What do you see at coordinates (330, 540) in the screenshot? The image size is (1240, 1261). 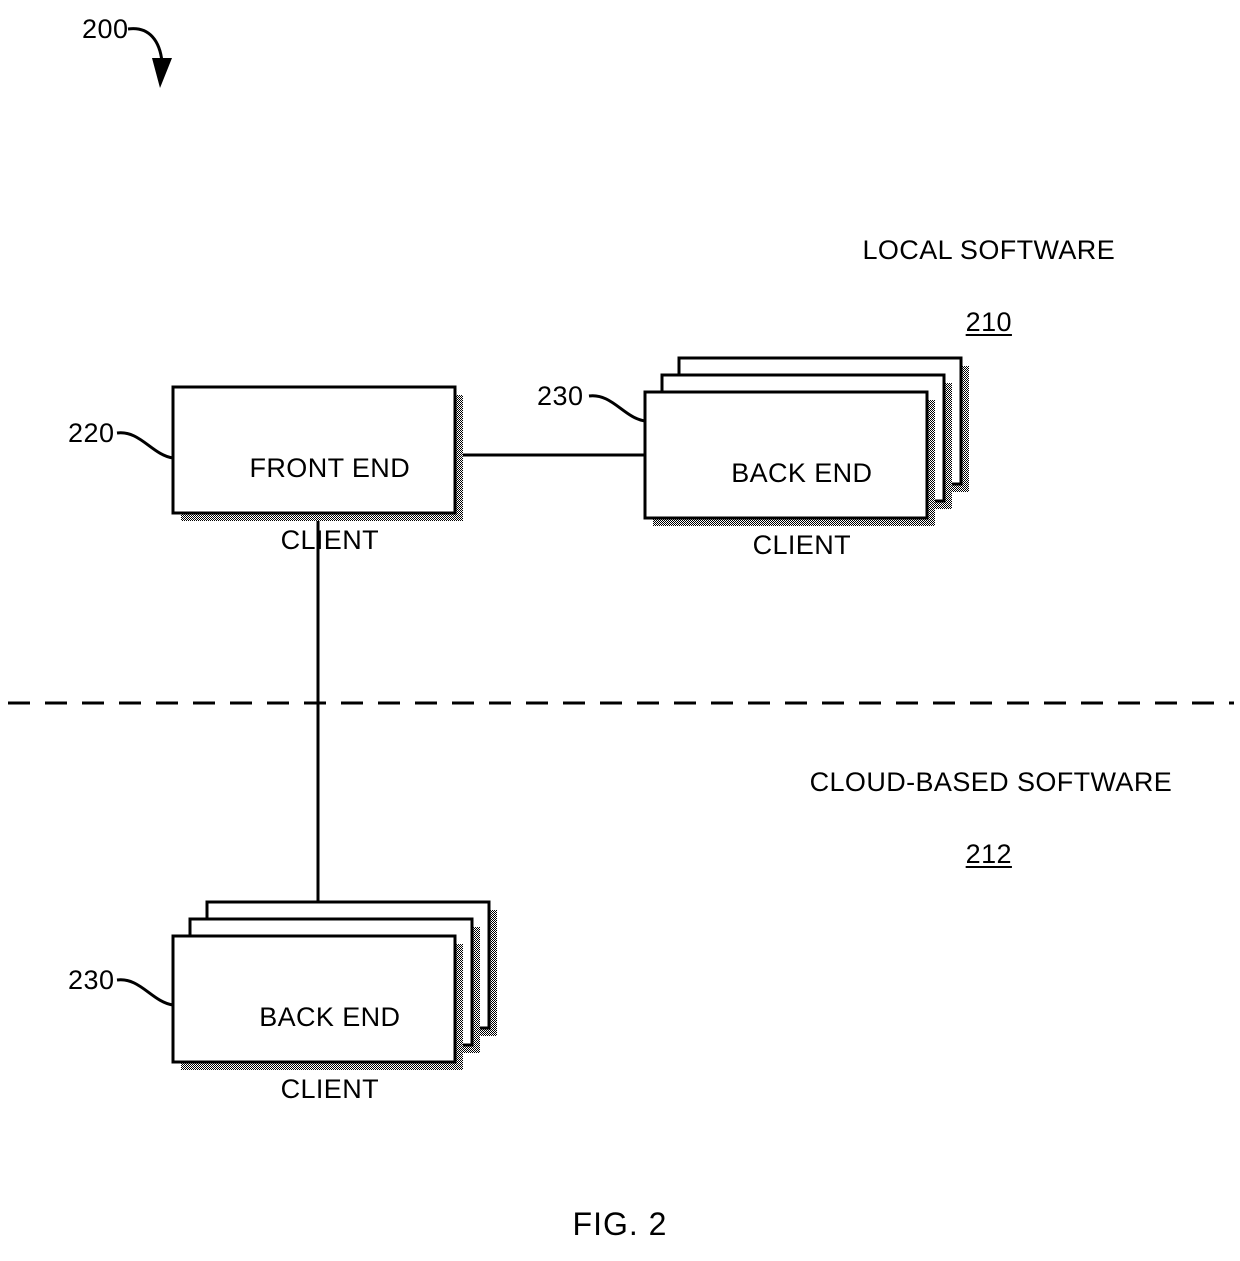 I see `front-end-client-label-line2: CLIENT` at bounding box center [330, 540].